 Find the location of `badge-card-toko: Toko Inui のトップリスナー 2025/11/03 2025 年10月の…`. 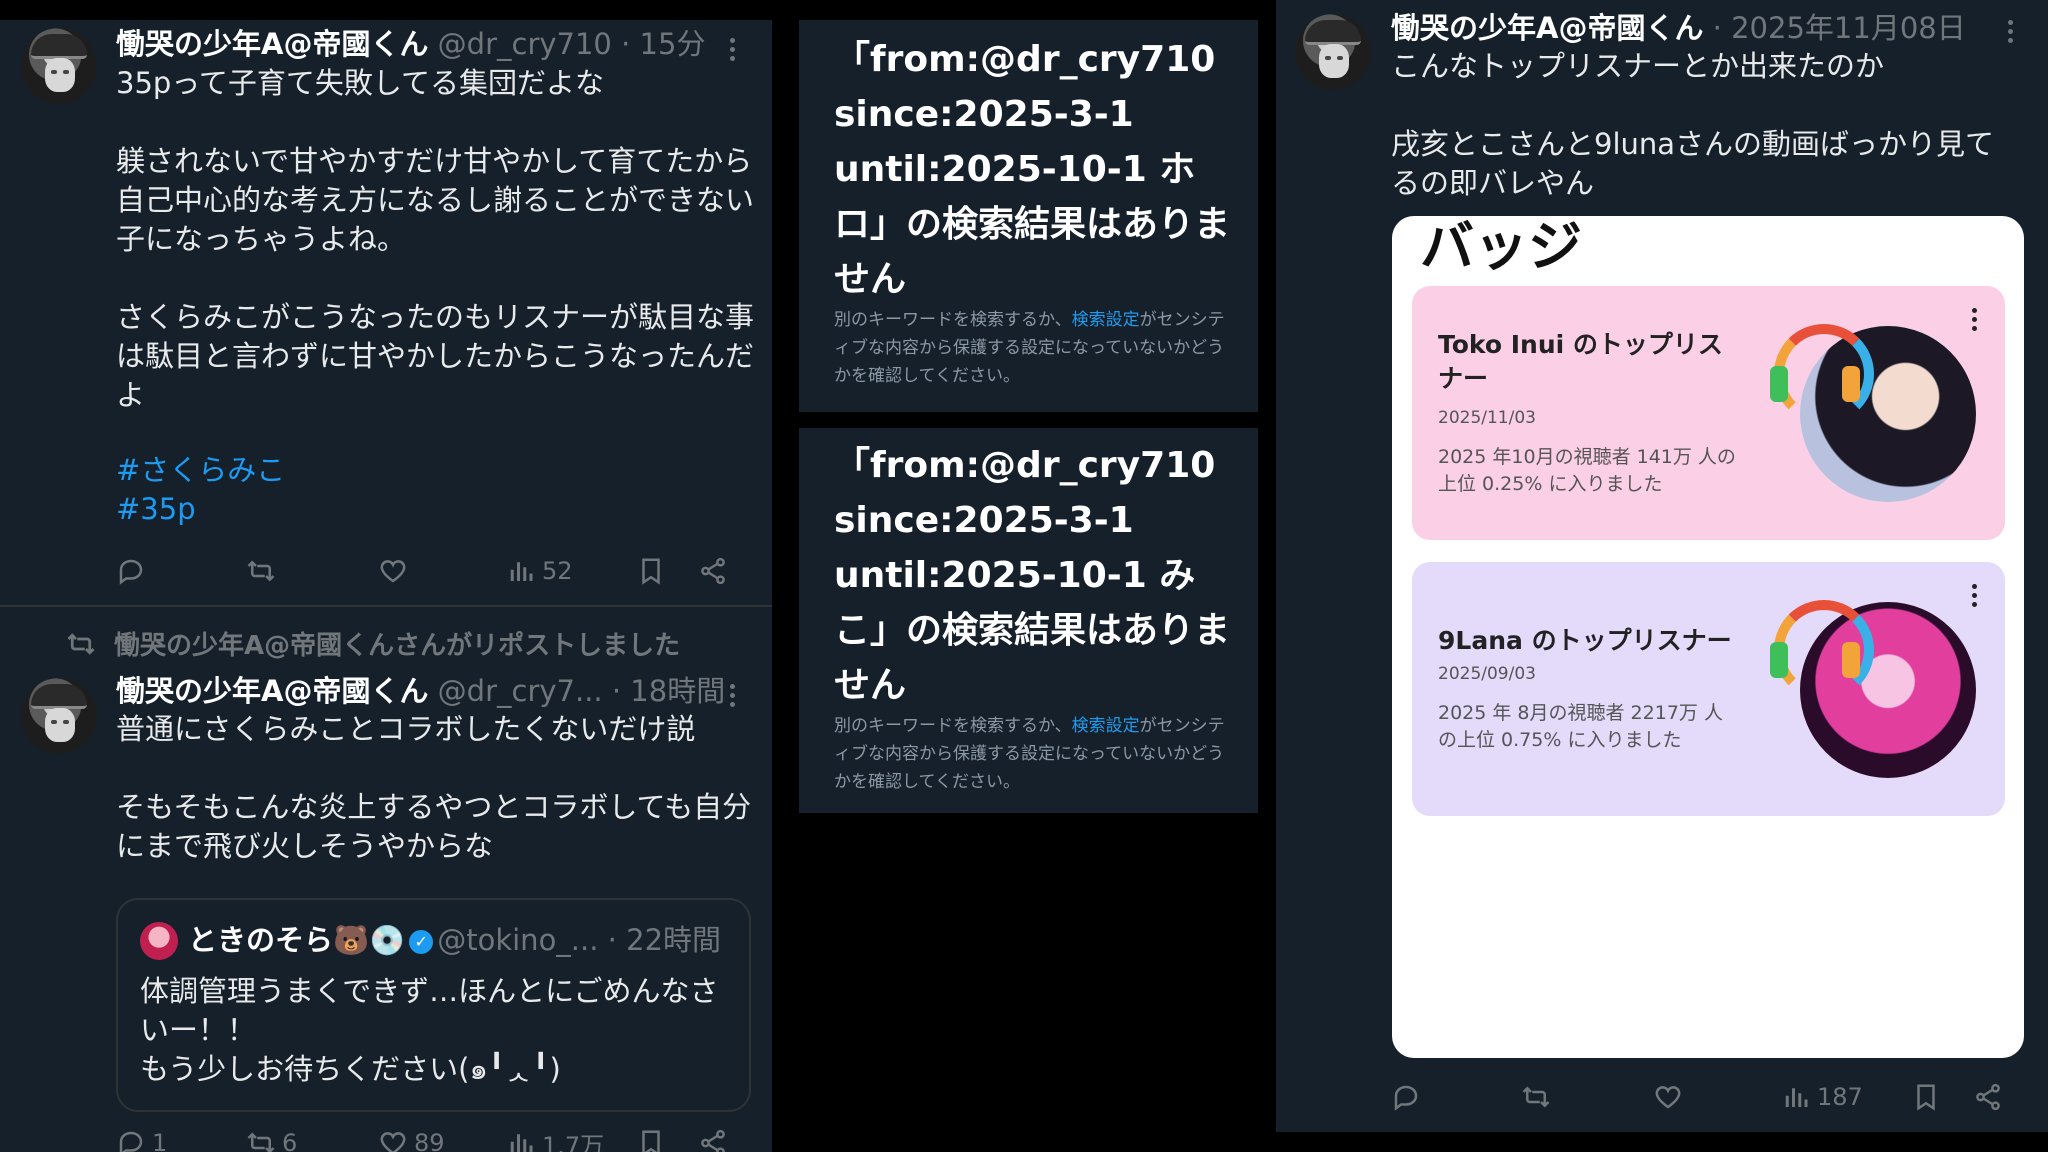

badge-card-toko: Toko Inui のトップリスナー 2025/11/03 2025 年10月の… is located at coordinates (1708, 413).